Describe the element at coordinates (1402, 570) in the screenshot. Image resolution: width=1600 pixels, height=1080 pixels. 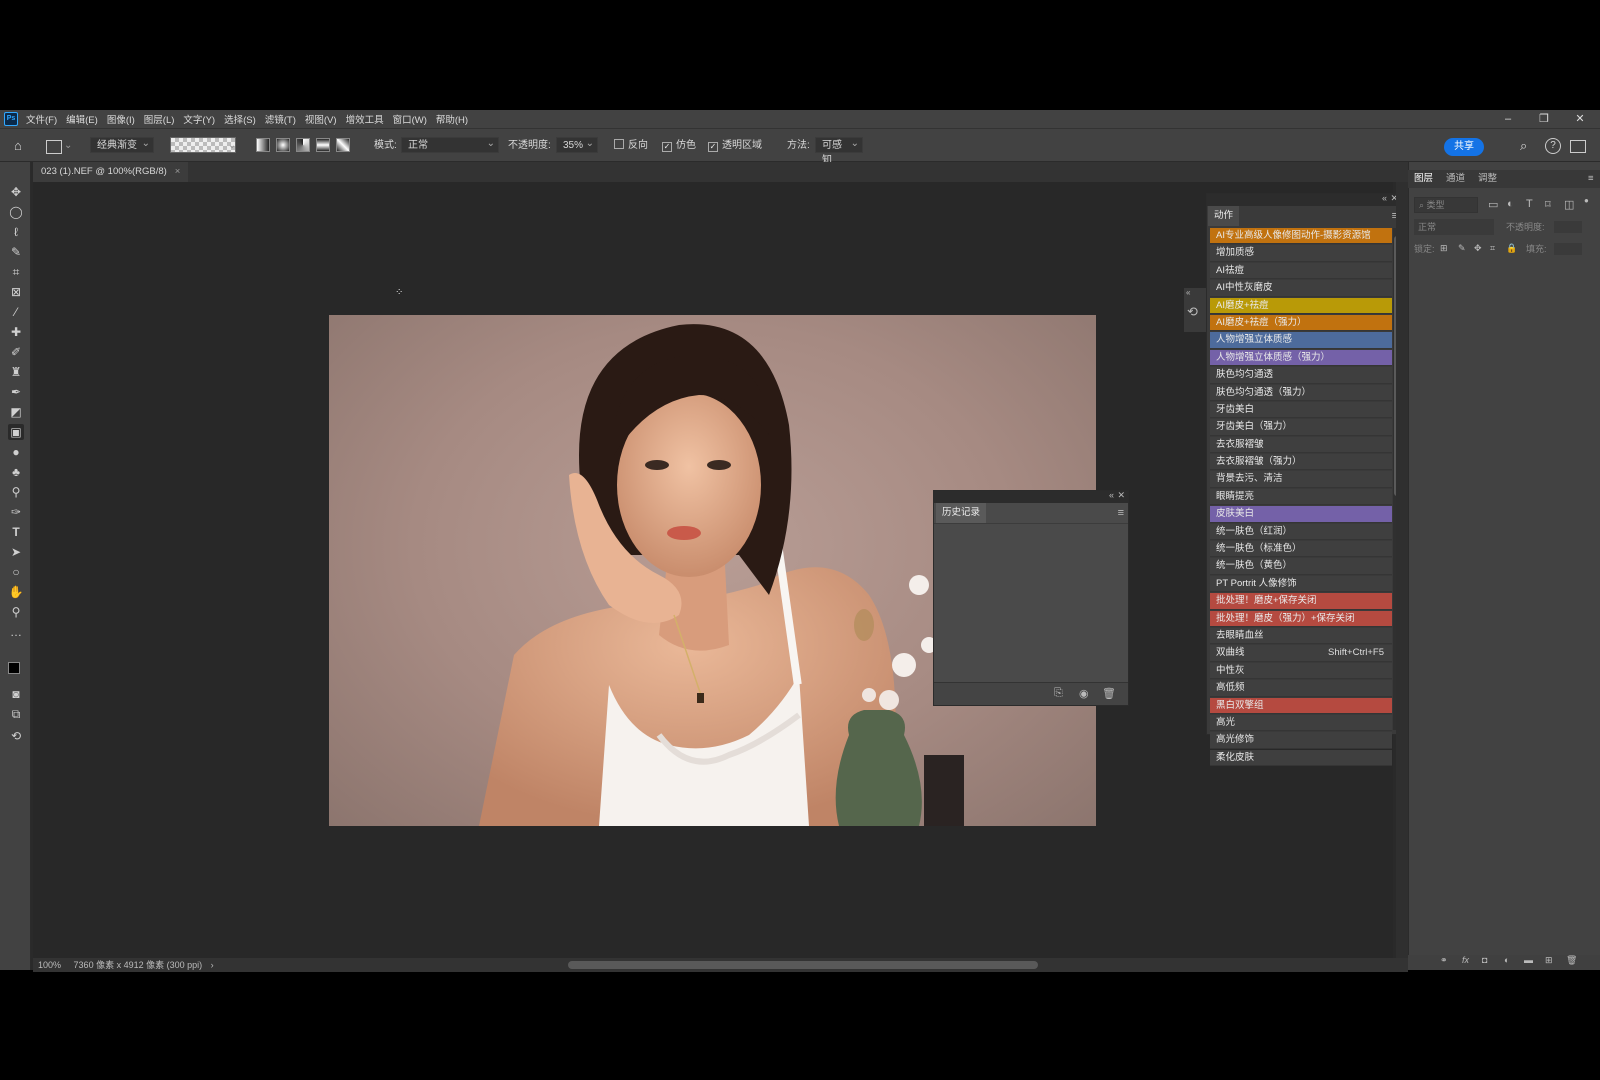
I see `canvas-vertical-scrollbar` at that location.